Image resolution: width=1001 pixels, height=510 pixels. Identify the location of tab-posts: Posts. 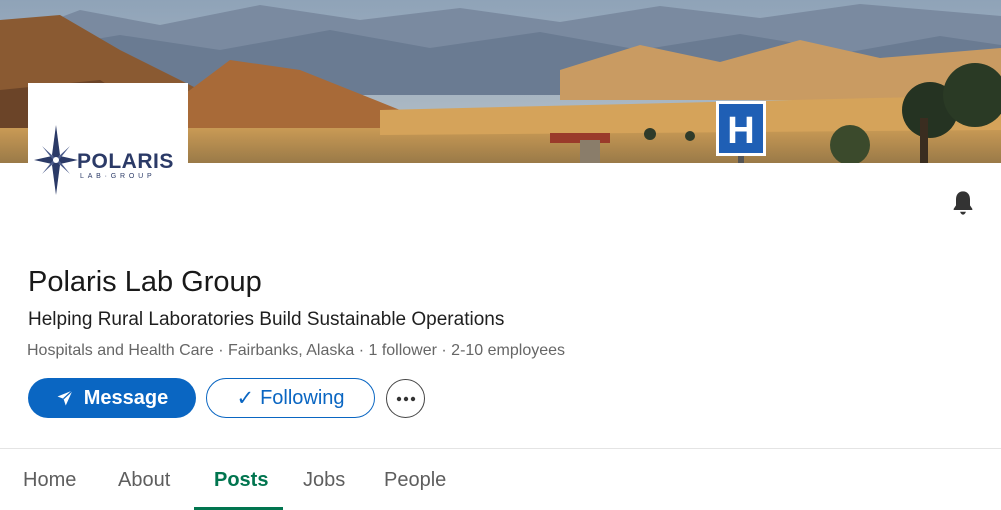
(241, 480).